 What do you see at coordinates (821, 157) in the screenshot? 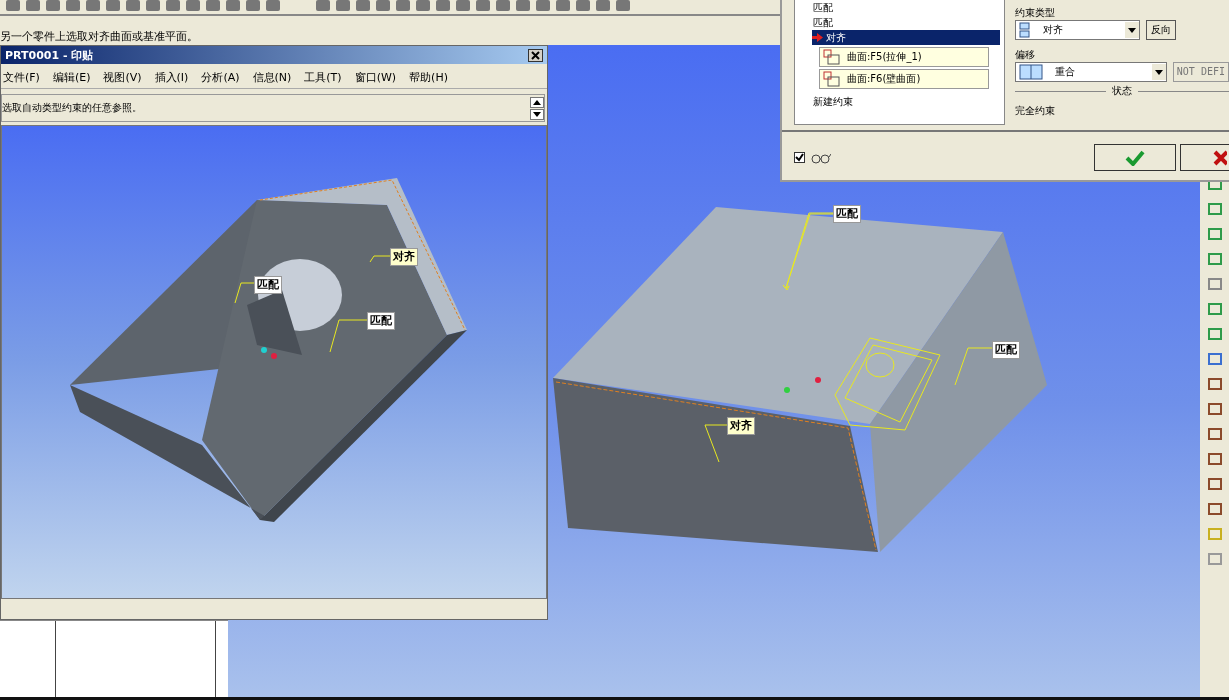
I see `glasses-icon` at bounding box center [821, 157].